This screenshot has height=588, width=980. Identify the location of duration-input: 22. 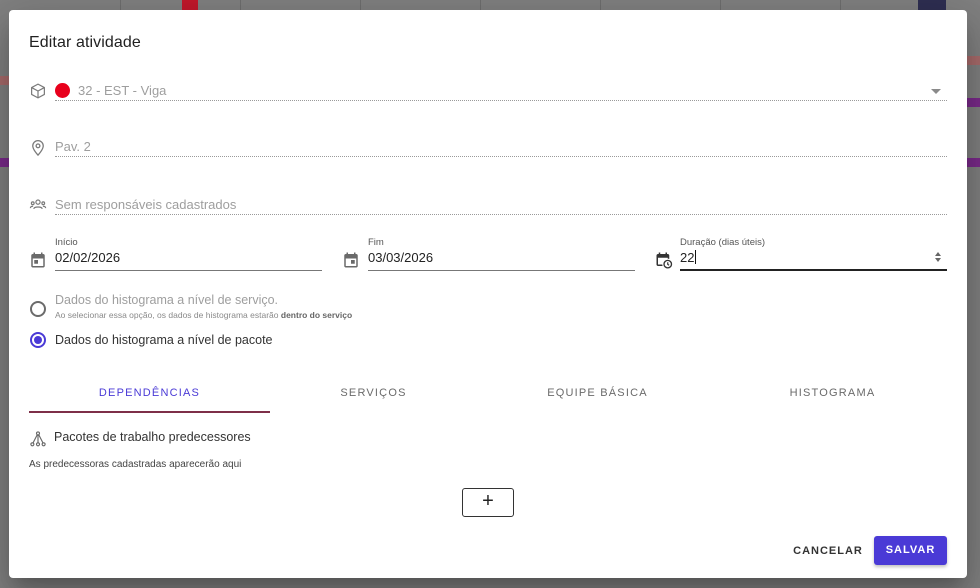
(813, 260).